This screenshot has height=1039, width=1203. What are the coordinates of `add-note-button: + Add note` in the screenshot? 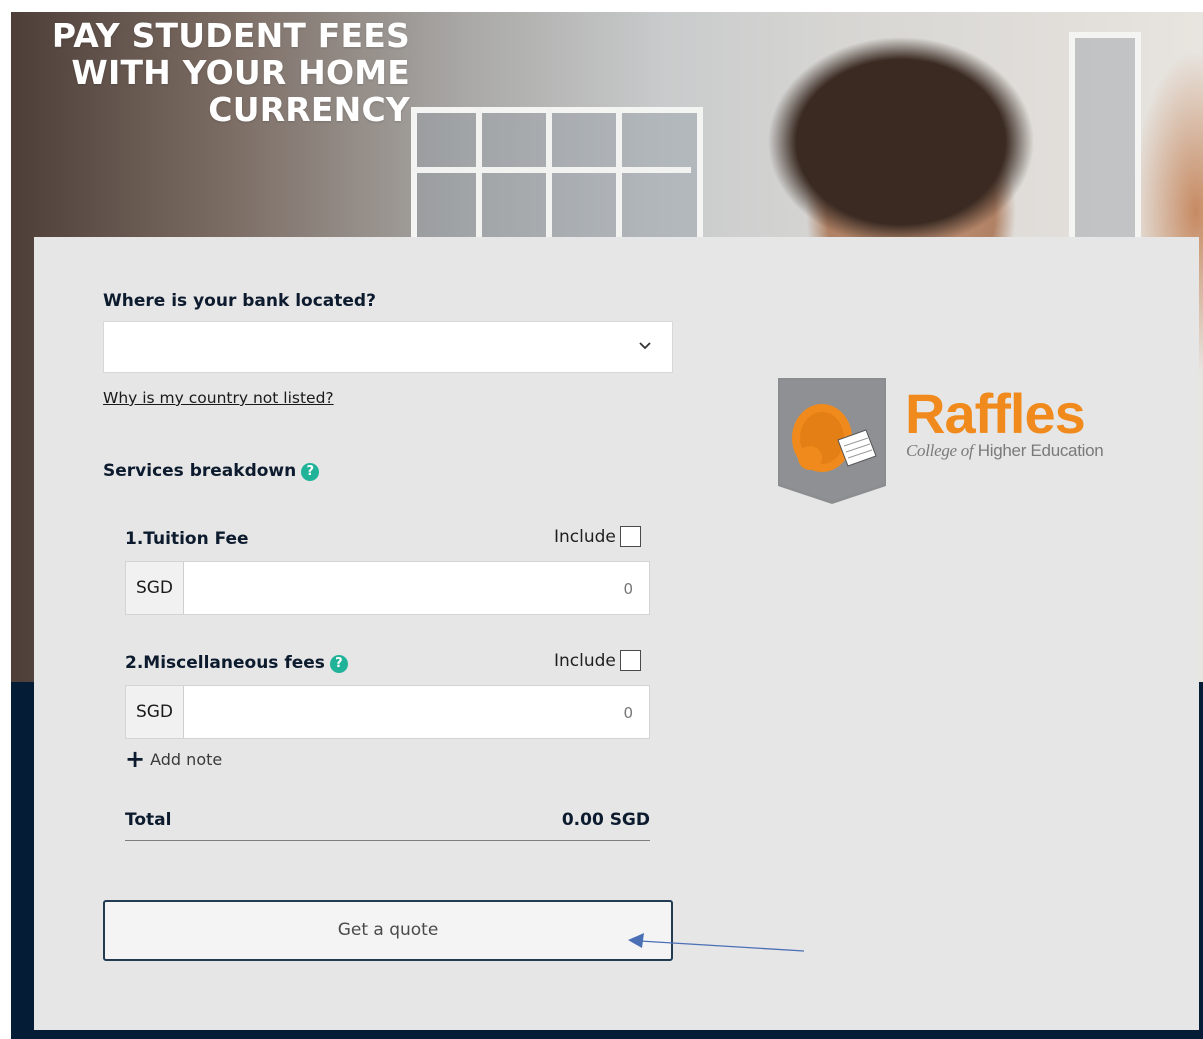 It's located at (174, 759).